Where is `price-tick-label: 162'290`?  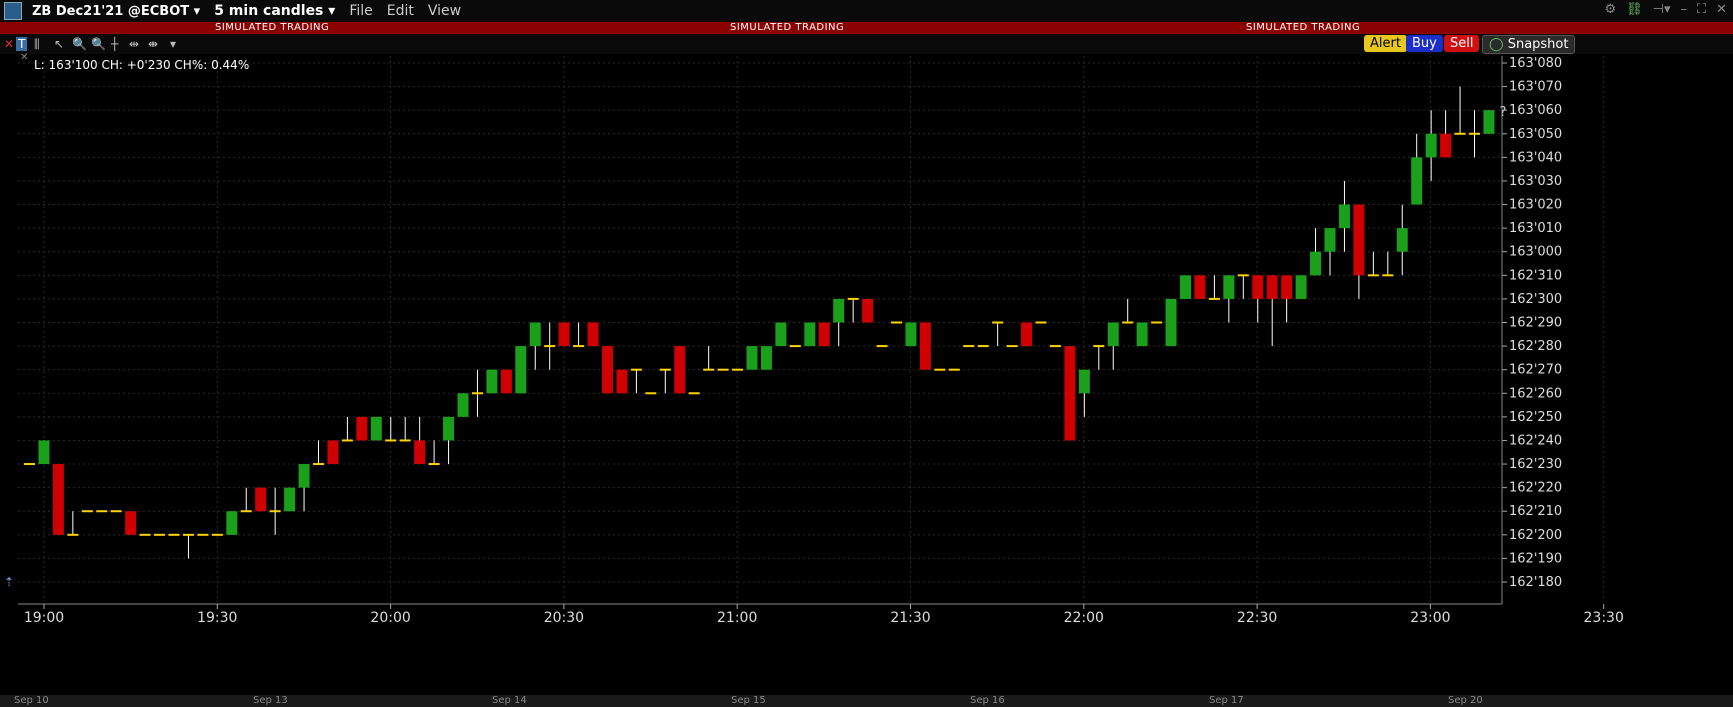 price-tick-label: 162'290 is located at coordinates (1535, 323).